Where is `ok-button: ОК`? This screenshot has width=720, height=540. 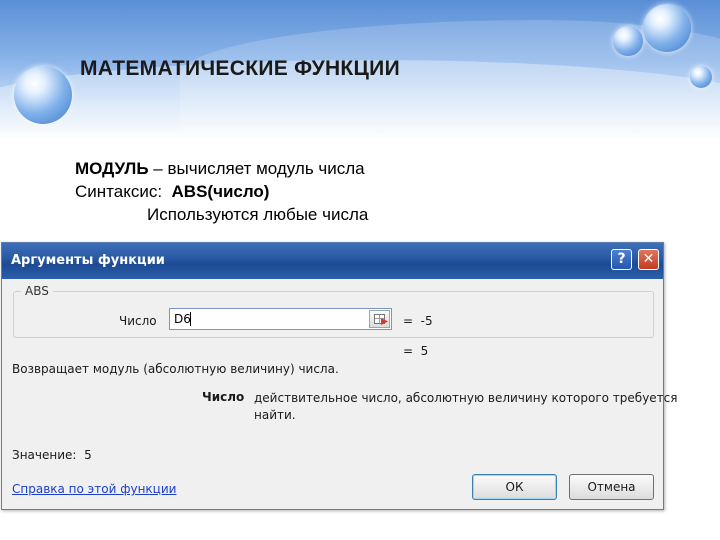 ok-button: ОК is located at coordinates (514, 487).